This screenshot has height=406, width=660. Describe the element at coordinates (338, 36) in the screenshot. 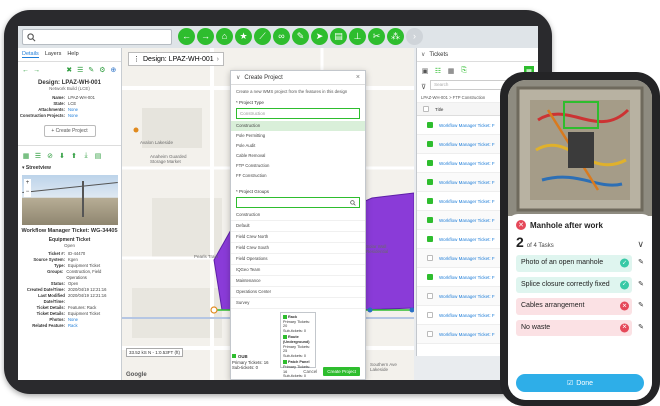

I see `print-icon: ▤` at that location.